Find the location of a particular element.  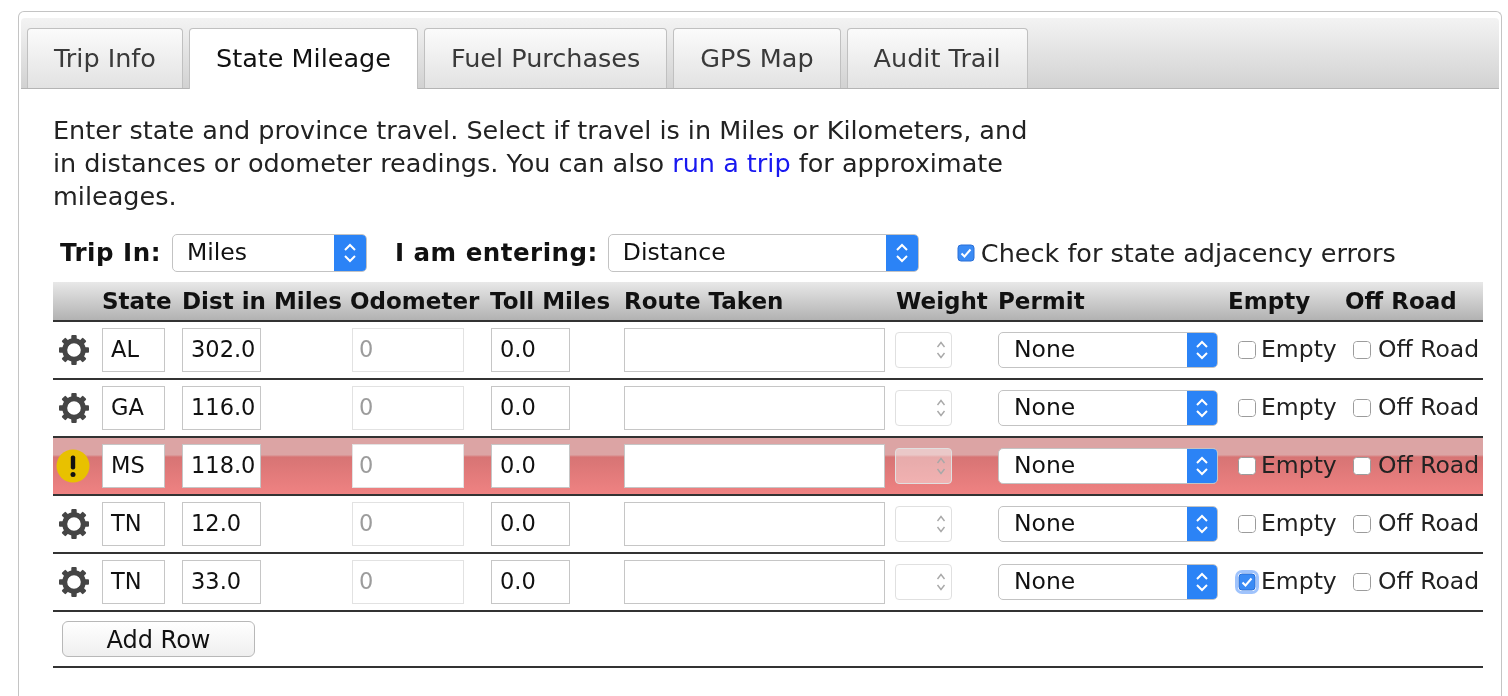

add-row-button: Add Row is located at coordinates (158, 639).